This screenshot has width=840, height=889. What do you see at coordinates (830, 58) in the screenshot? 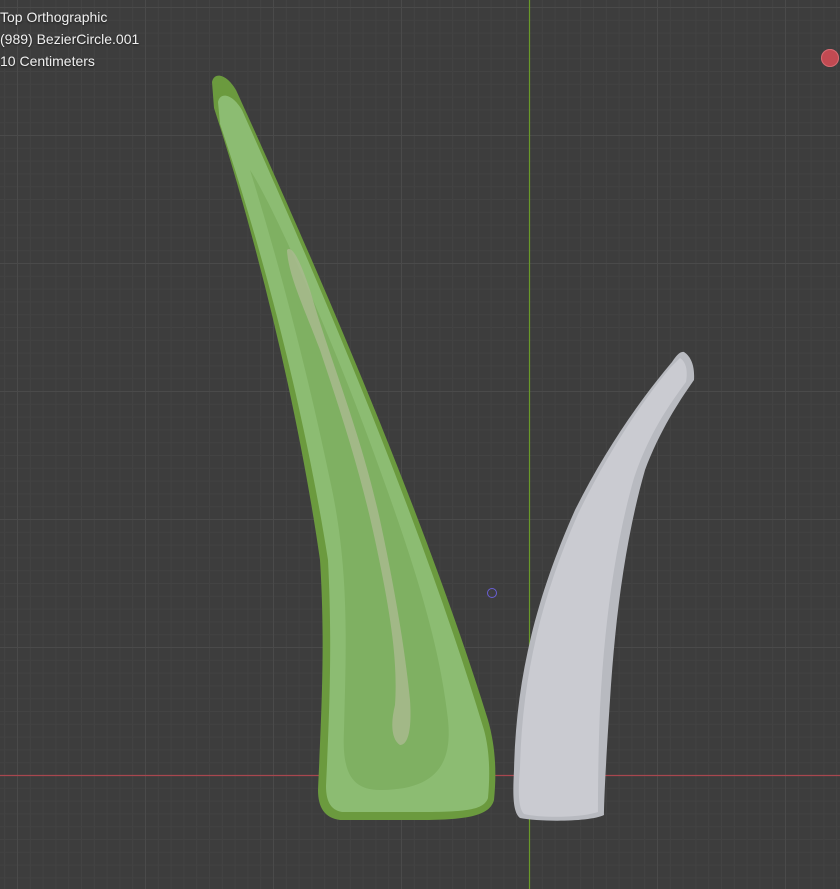
I see `nav-gizmo-x-axis-icon` at bounding box center [830, 58].